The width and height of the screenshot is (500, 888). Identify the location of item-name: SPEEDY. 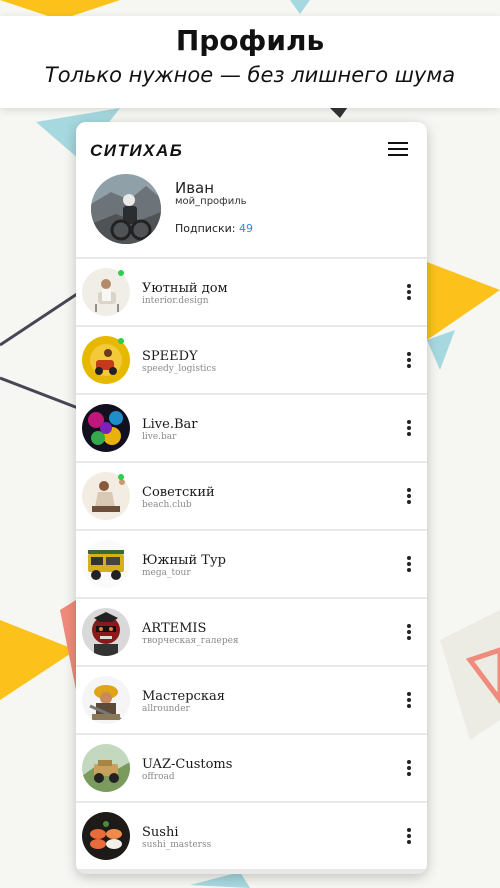
(170, 356).